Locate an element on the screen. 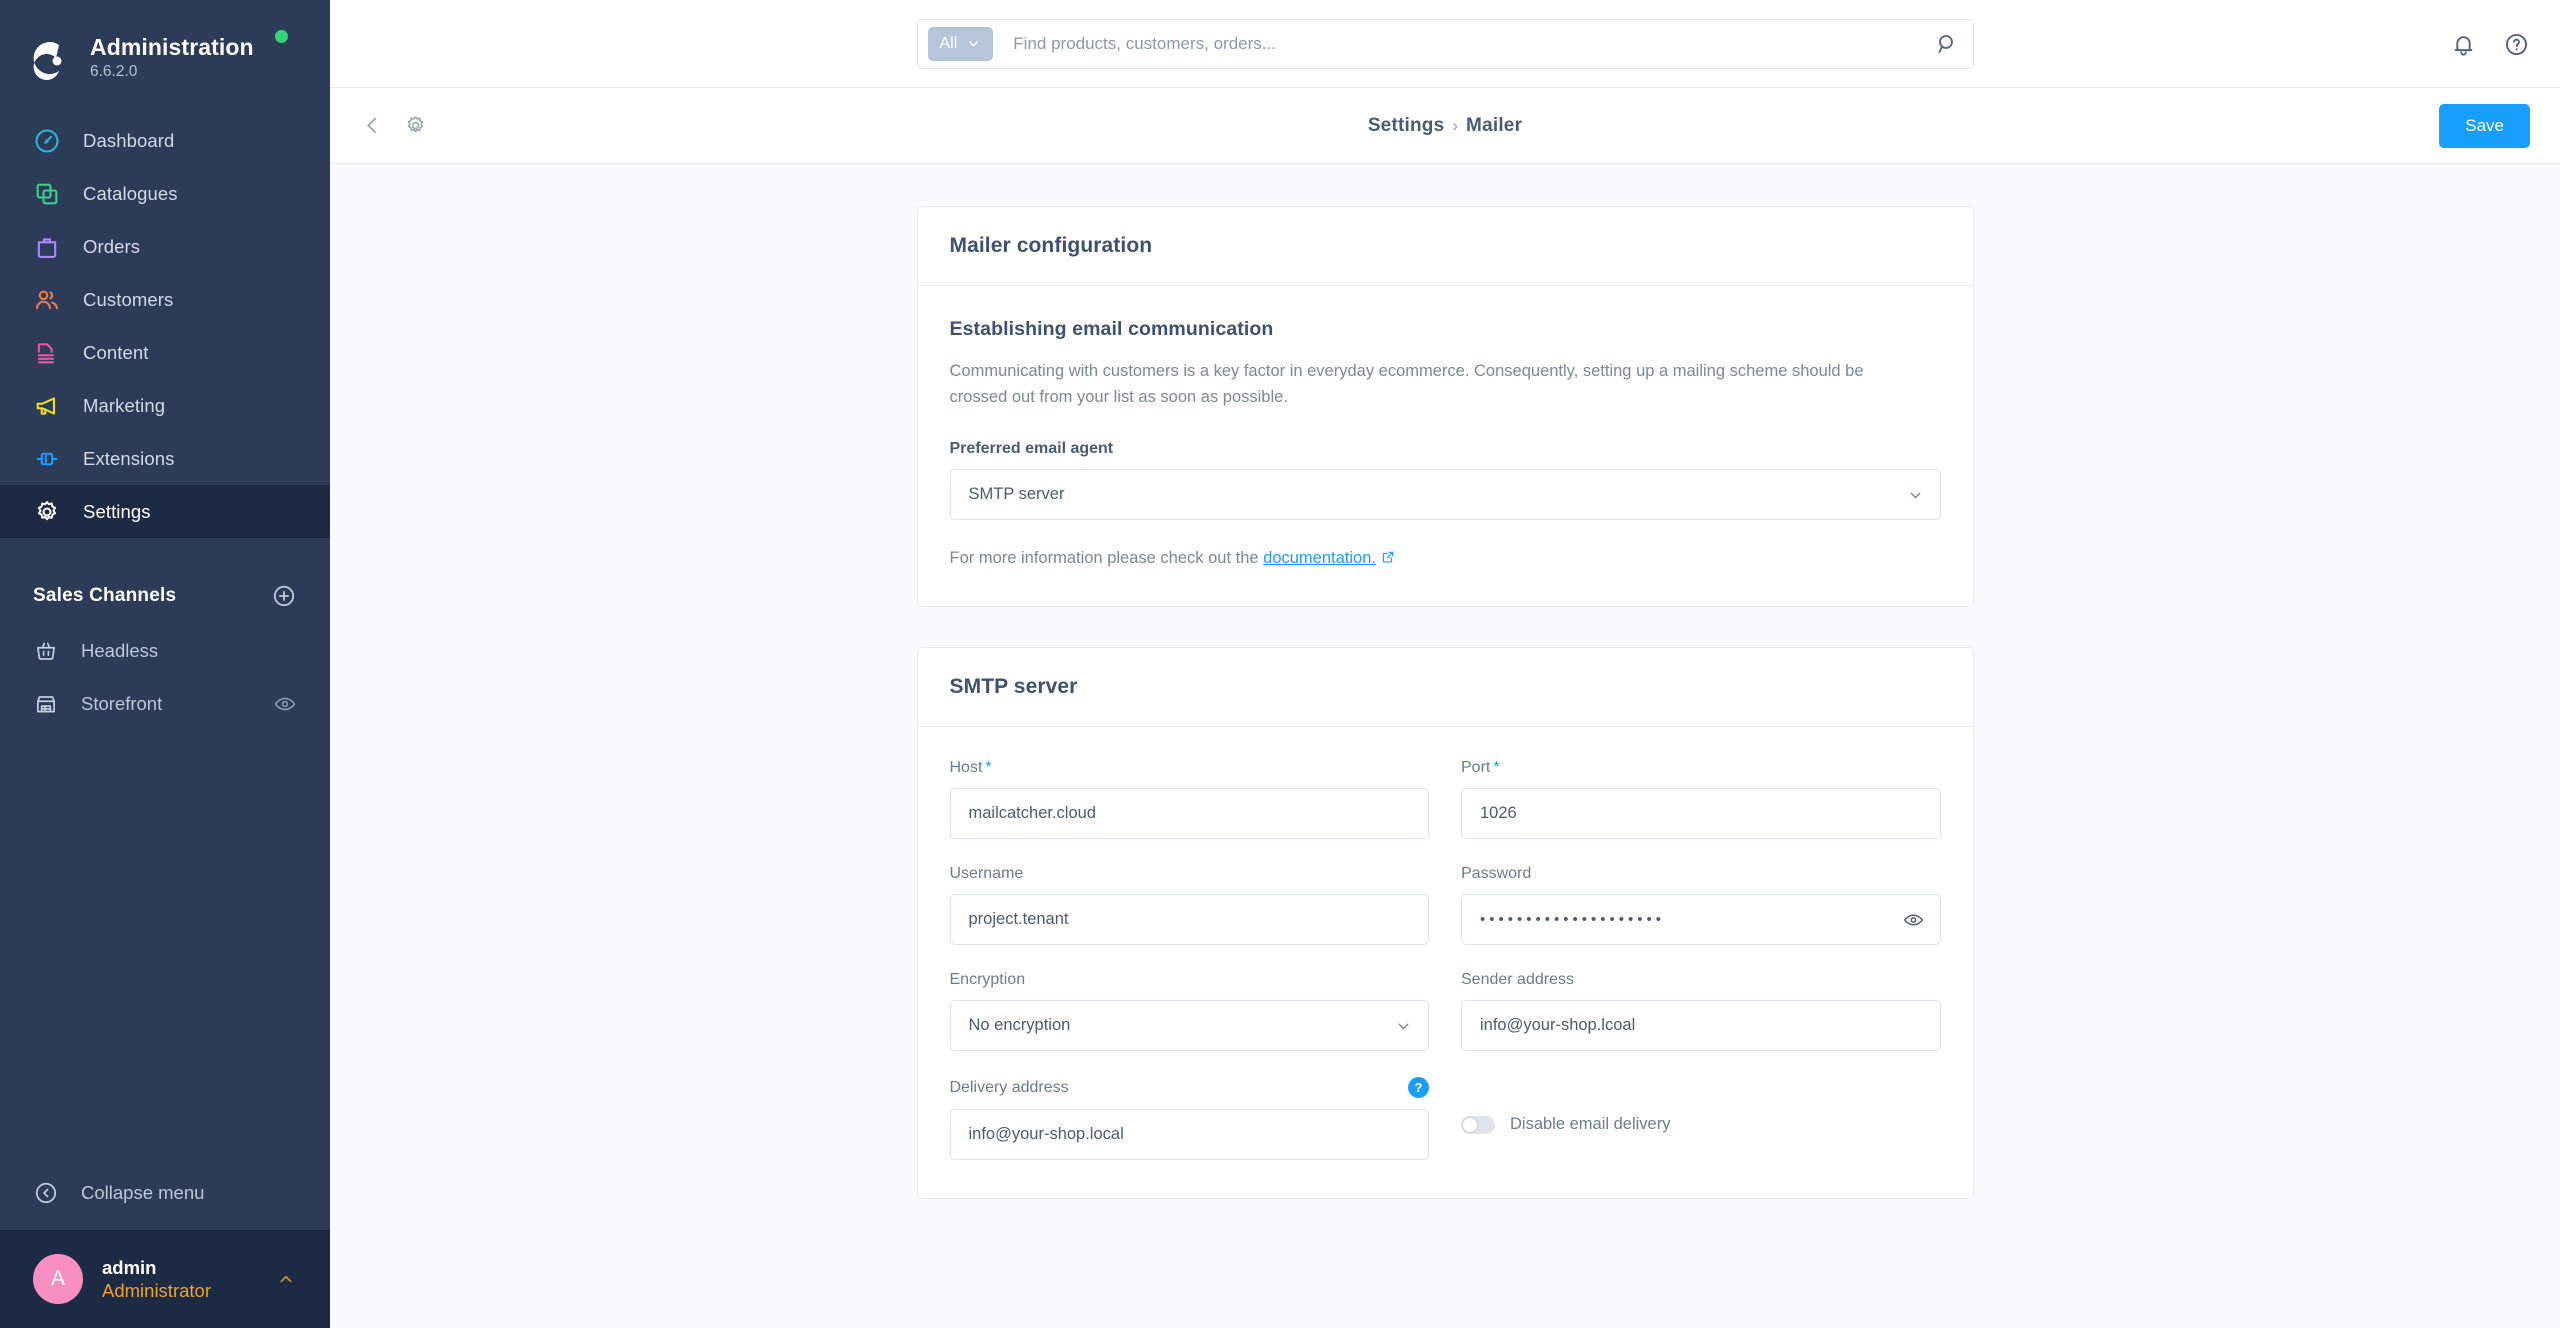  gear-icon is located at coordinates (415, 125).